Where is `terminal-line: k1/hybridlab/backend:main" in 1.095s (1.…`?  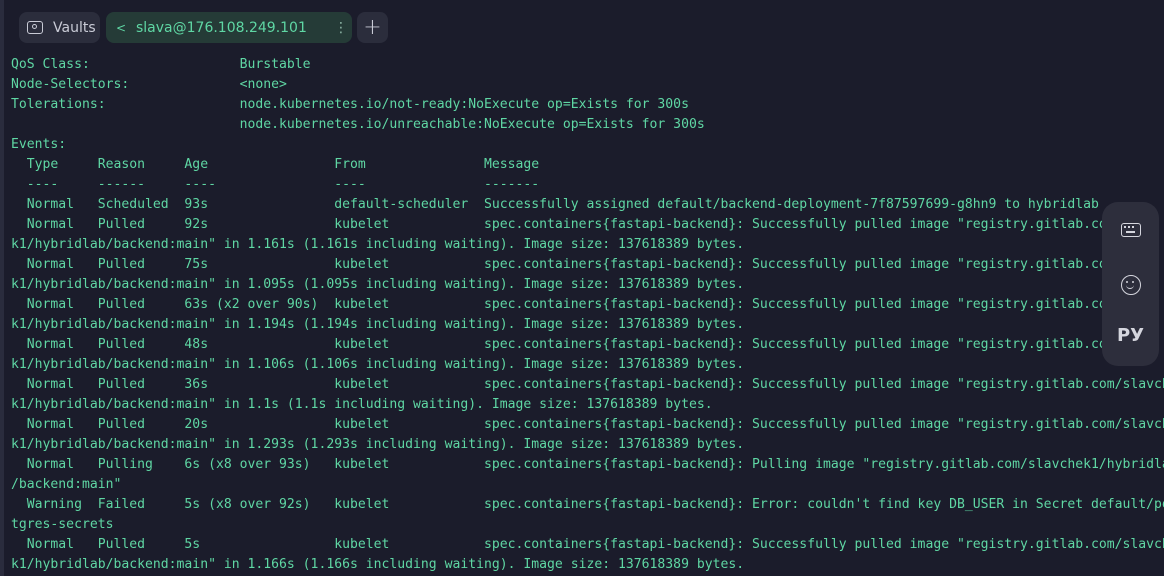 terminal-line: k1/hybridlab/backend:main" in 1.095s (1.… is located at coordinates (378, 284).